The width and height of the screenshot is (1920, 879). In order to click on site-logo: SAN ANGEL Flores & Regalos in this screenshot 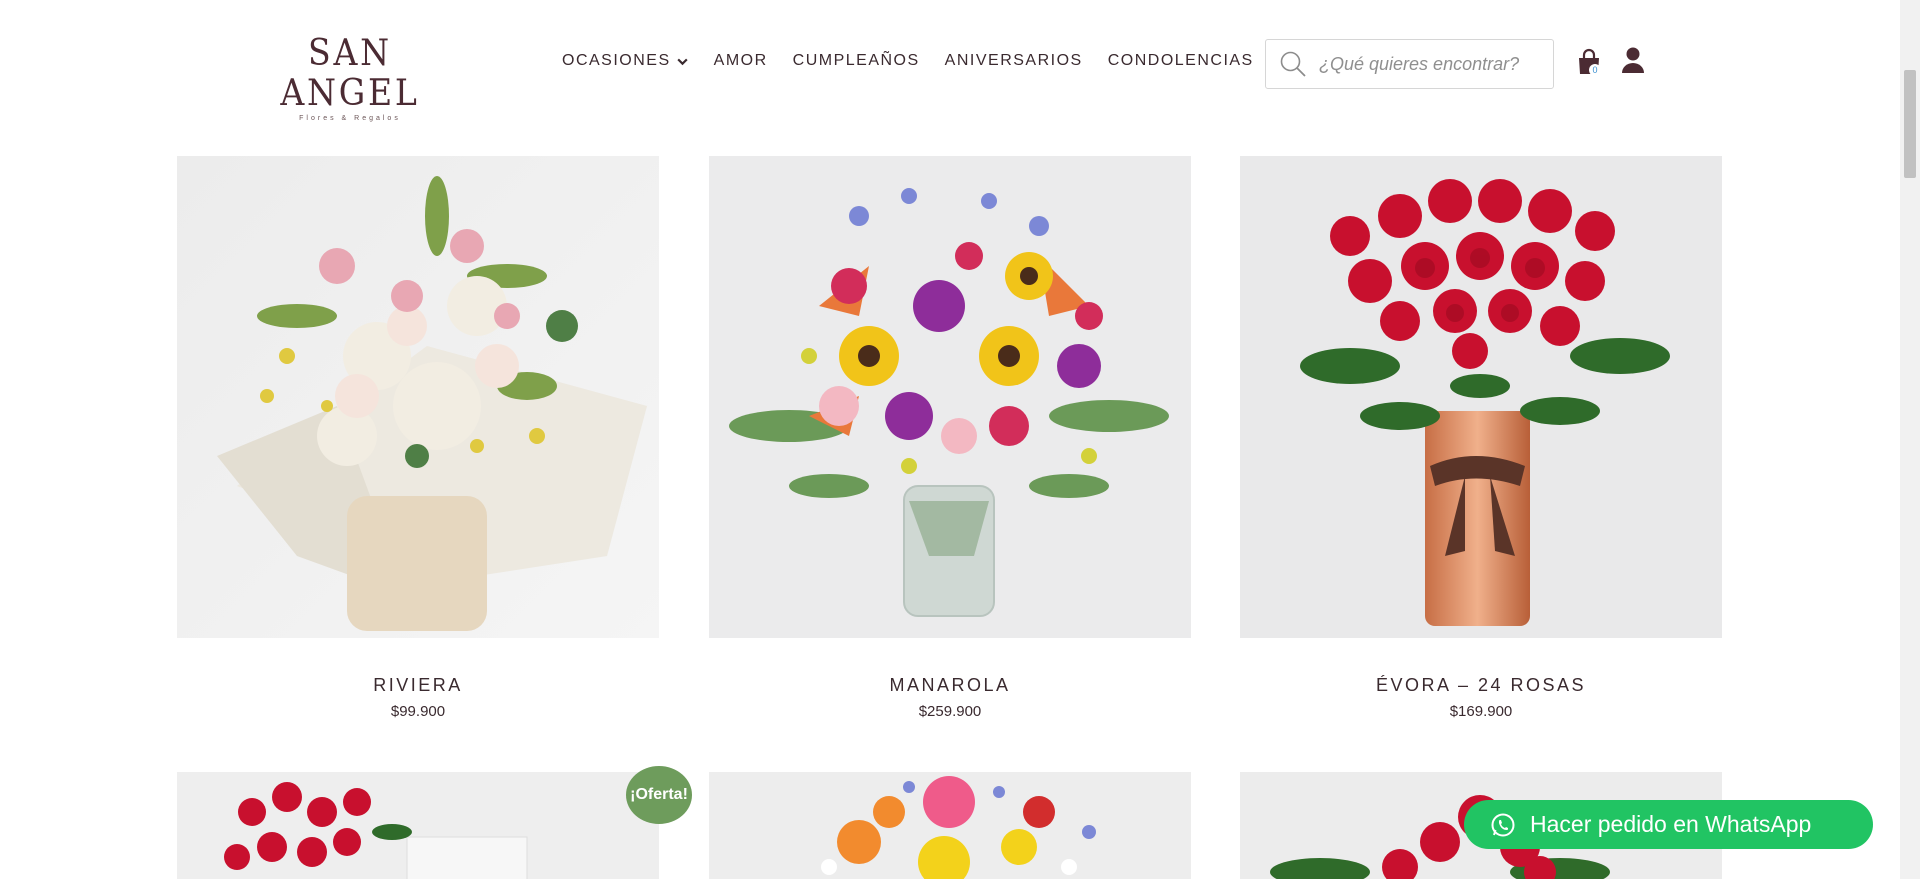, I will do `click(350, 78)`.